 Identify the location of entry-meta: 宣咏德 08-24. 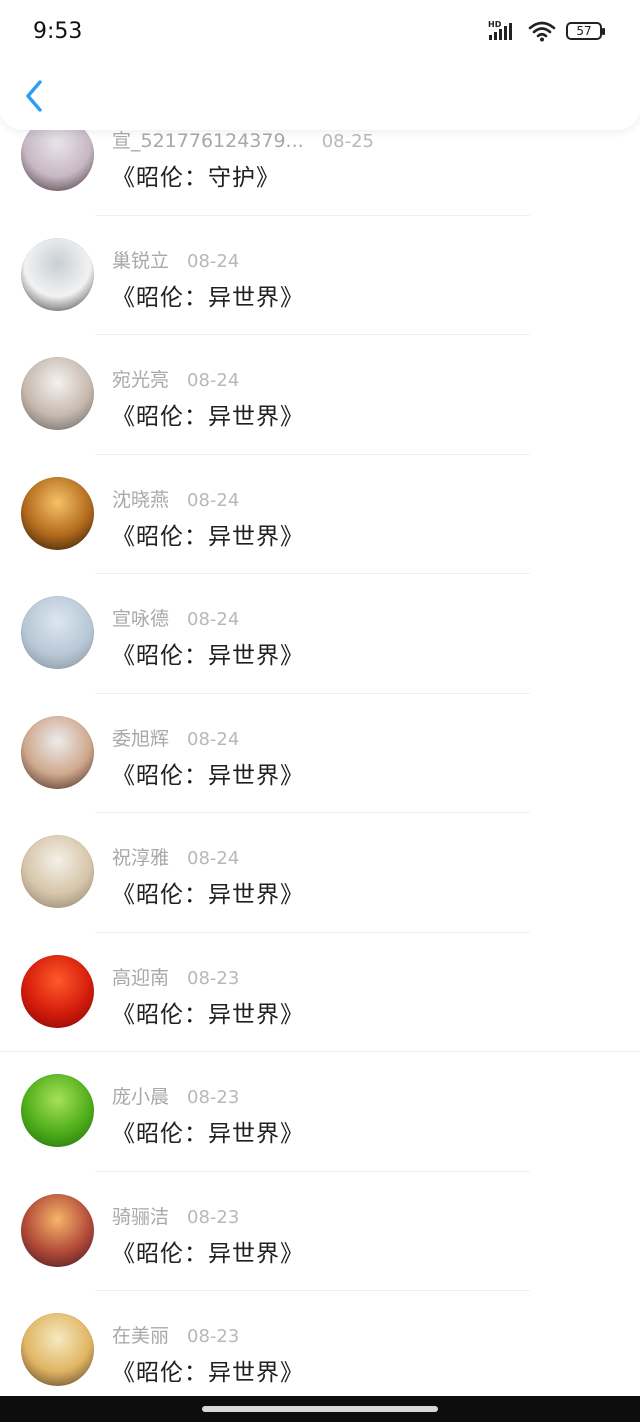
(175, 617).